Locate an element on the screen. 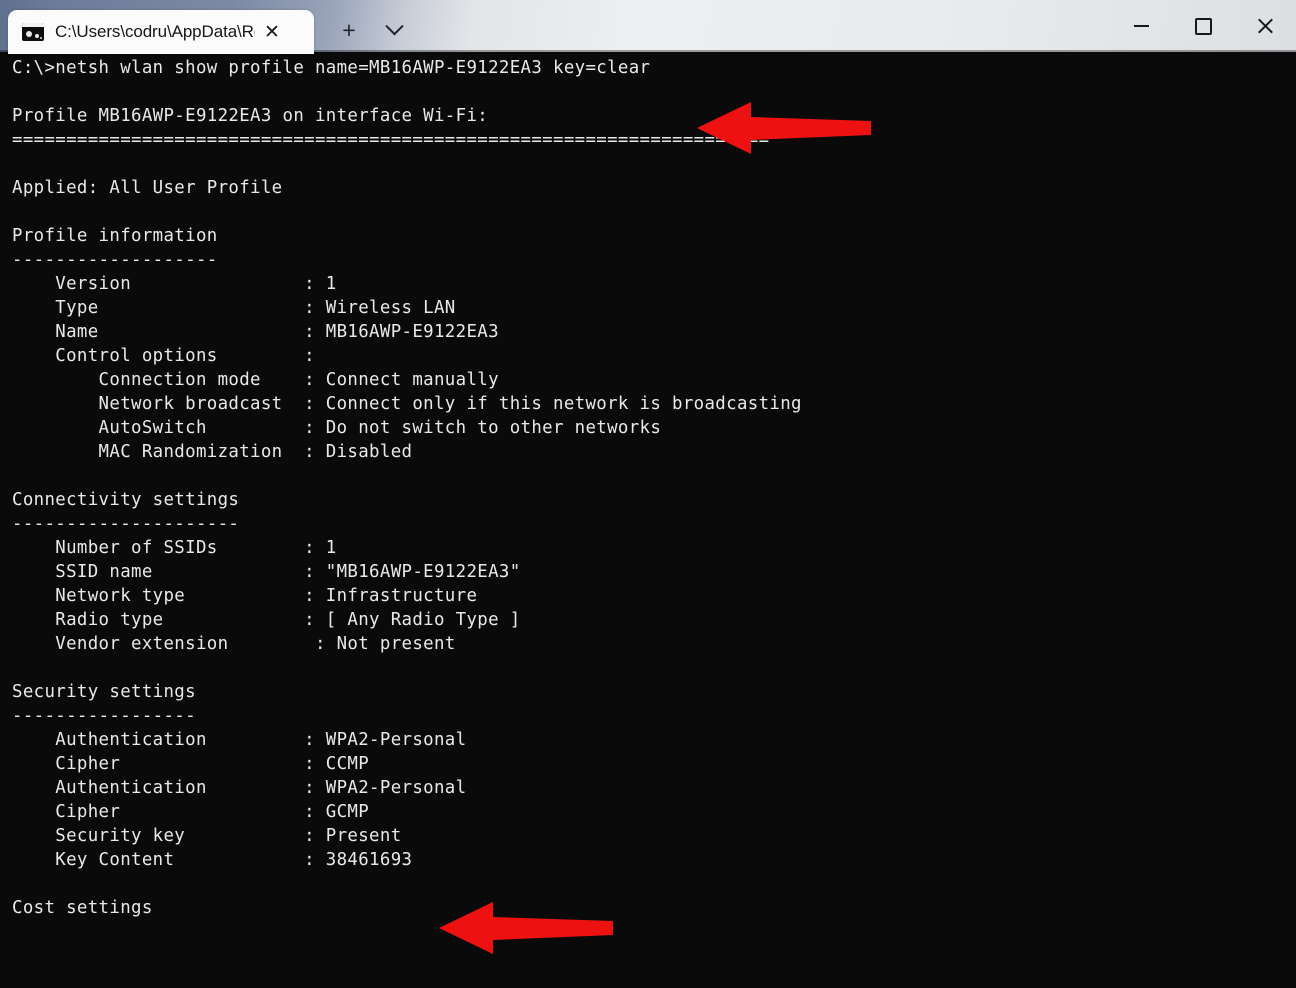 Image resolution: width=1296 pixels, height=988 pixels. maximize-icon is located at coordinates (1203, 26).